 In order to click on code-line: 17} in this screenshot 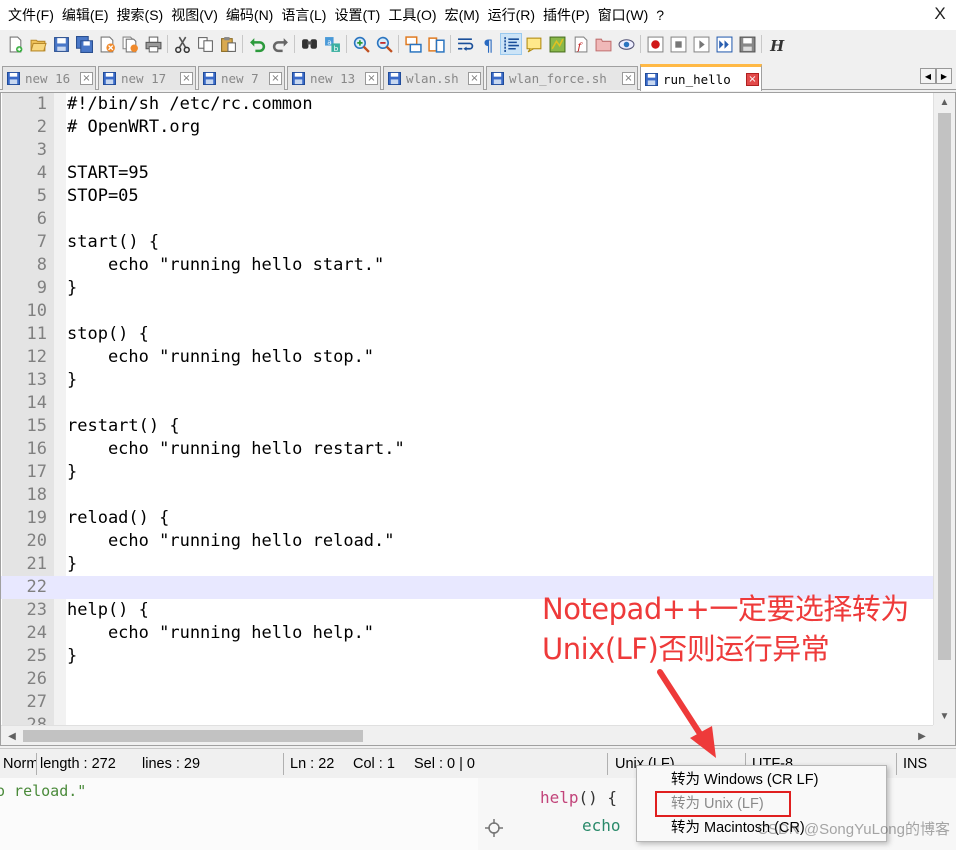, I will do `click(467, 472)`.